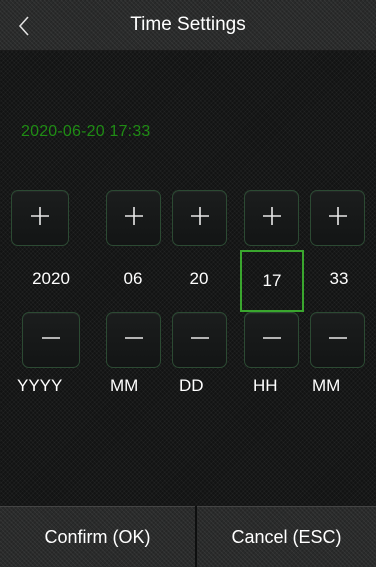  Describe the element at coordinates (133, 279) in the screenshot. I see `month-value: 06` at that location.